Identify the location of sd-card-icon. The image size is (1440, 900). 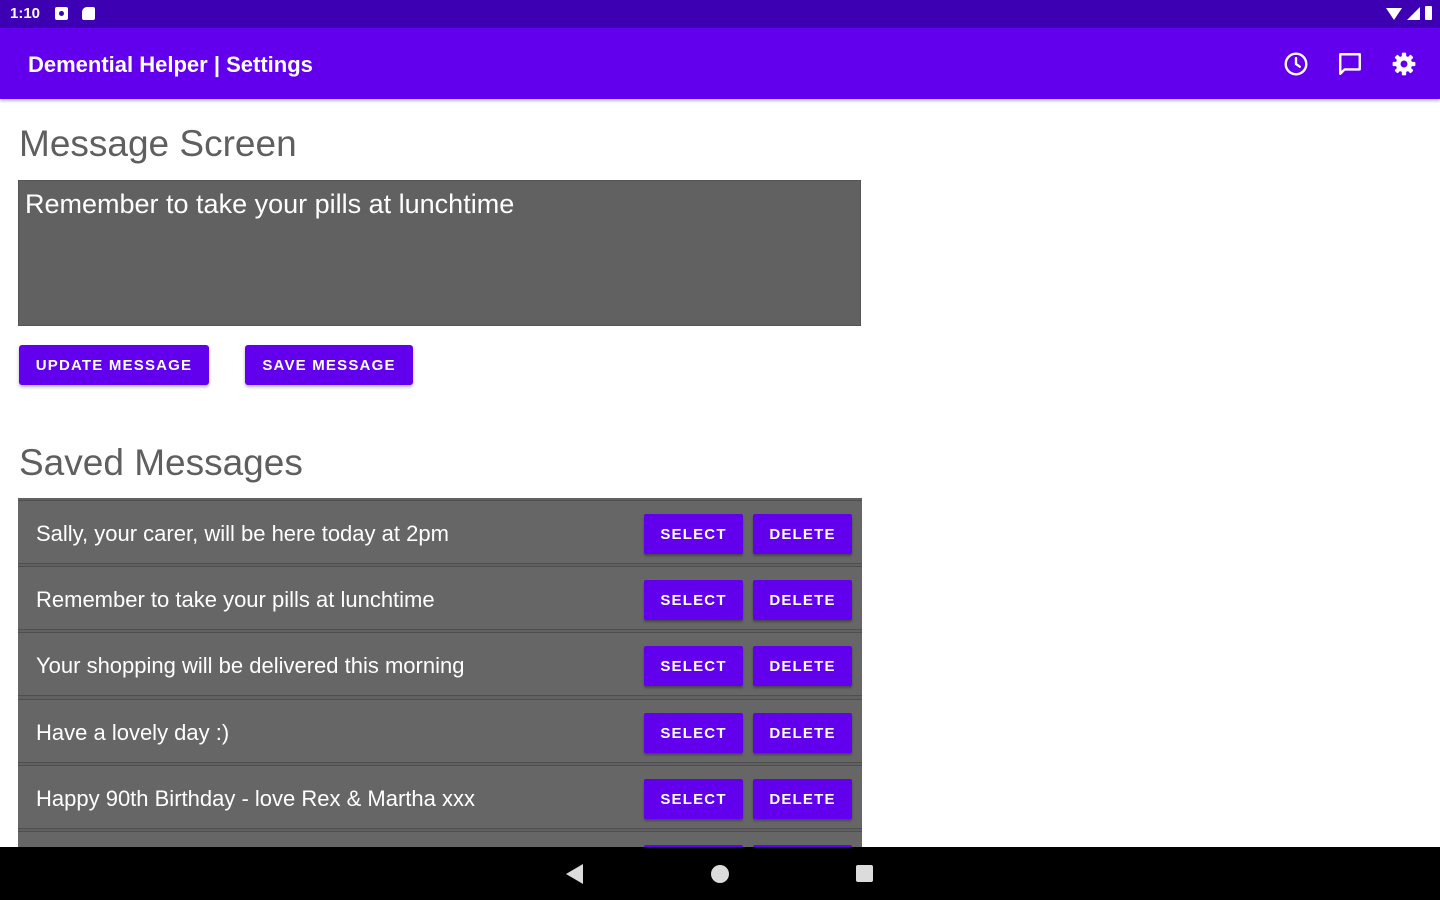
(88, 13).